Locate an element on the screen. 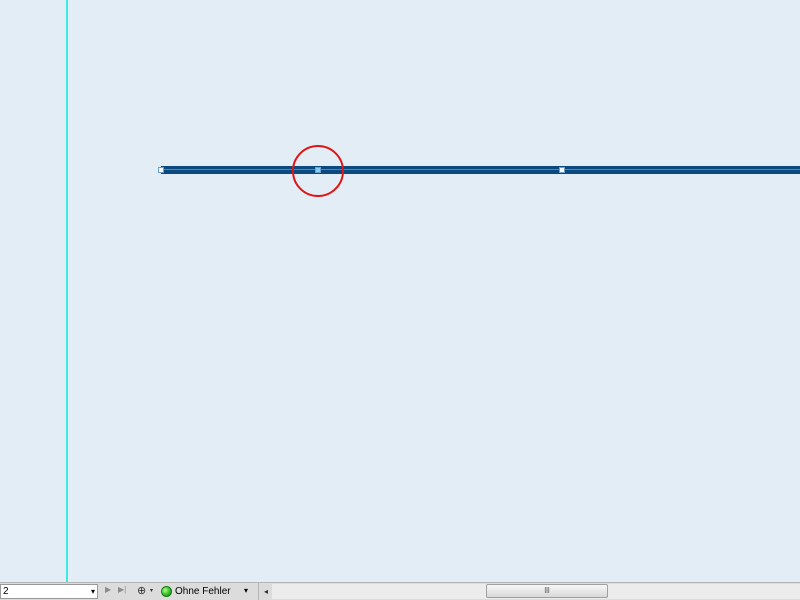 The image size is (800, 600). status-bar: 2 ▾ ▶ ▶| ⊕ ▾ Ohne Fehler ▾ ◂ lll is located at coordinates (400, 591).